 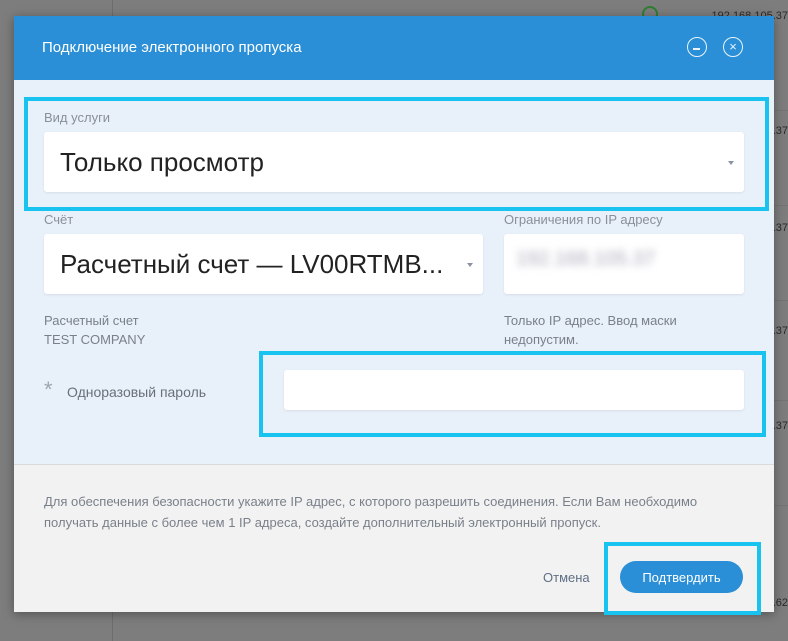 I want to click on account-company-text: TEST COMPANY, so click(x=95, y=339).